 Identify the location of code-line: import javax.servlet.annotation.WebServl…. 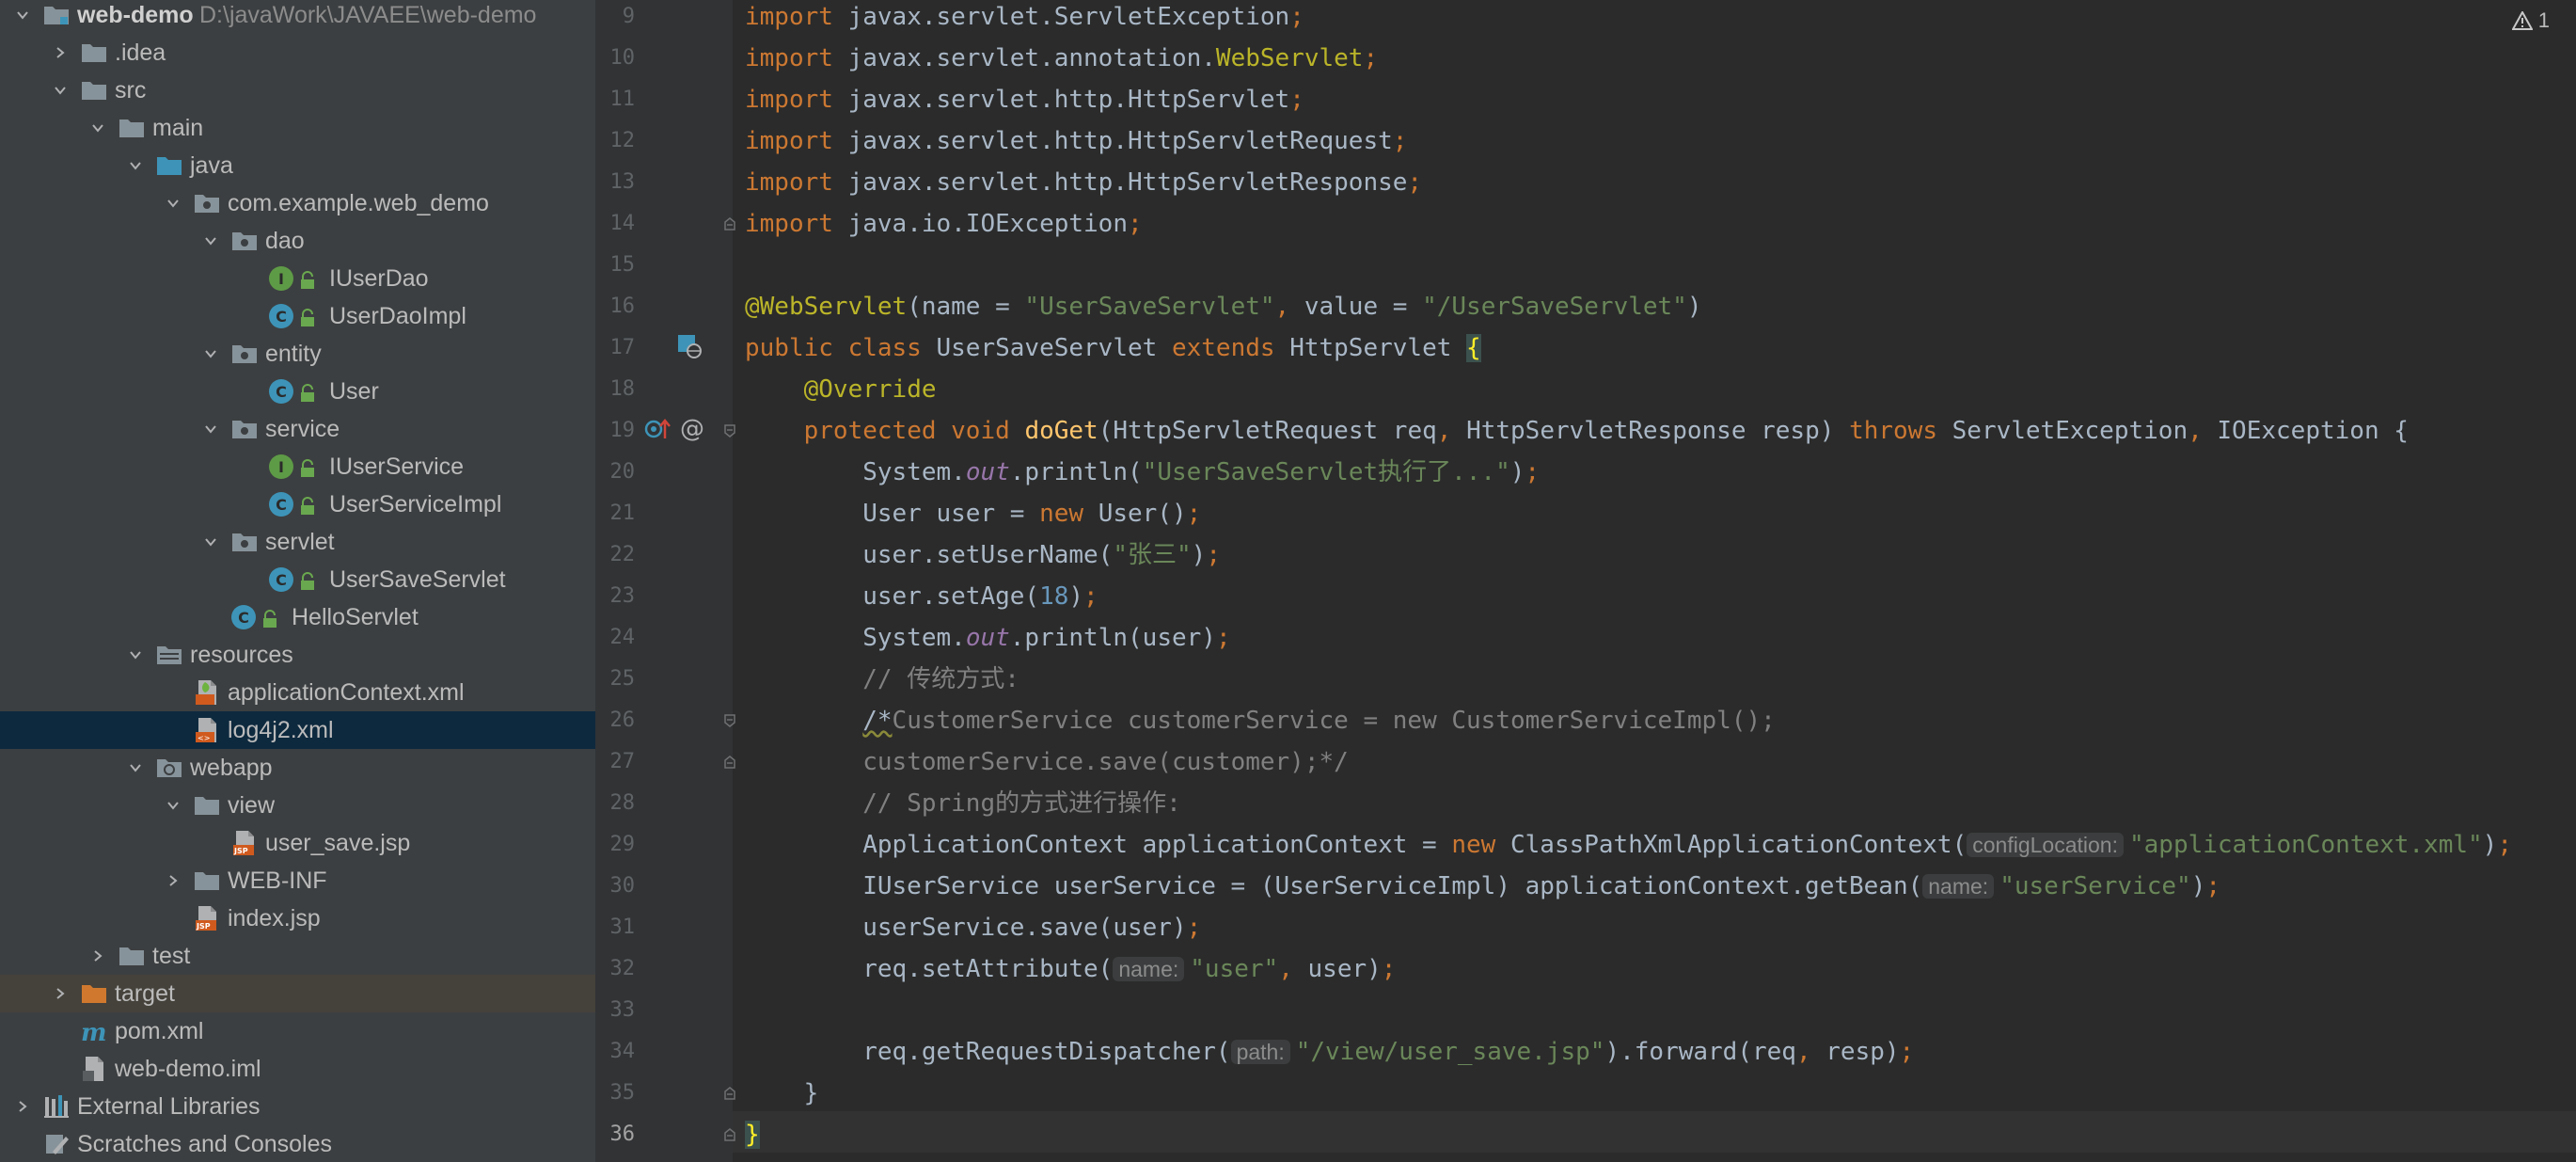
(1061, 58).